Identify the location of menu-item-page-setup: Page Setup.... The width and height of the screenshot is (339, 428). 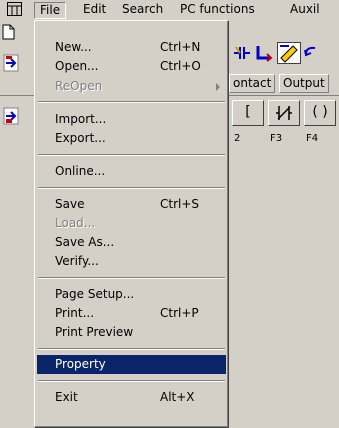
(131, 294).